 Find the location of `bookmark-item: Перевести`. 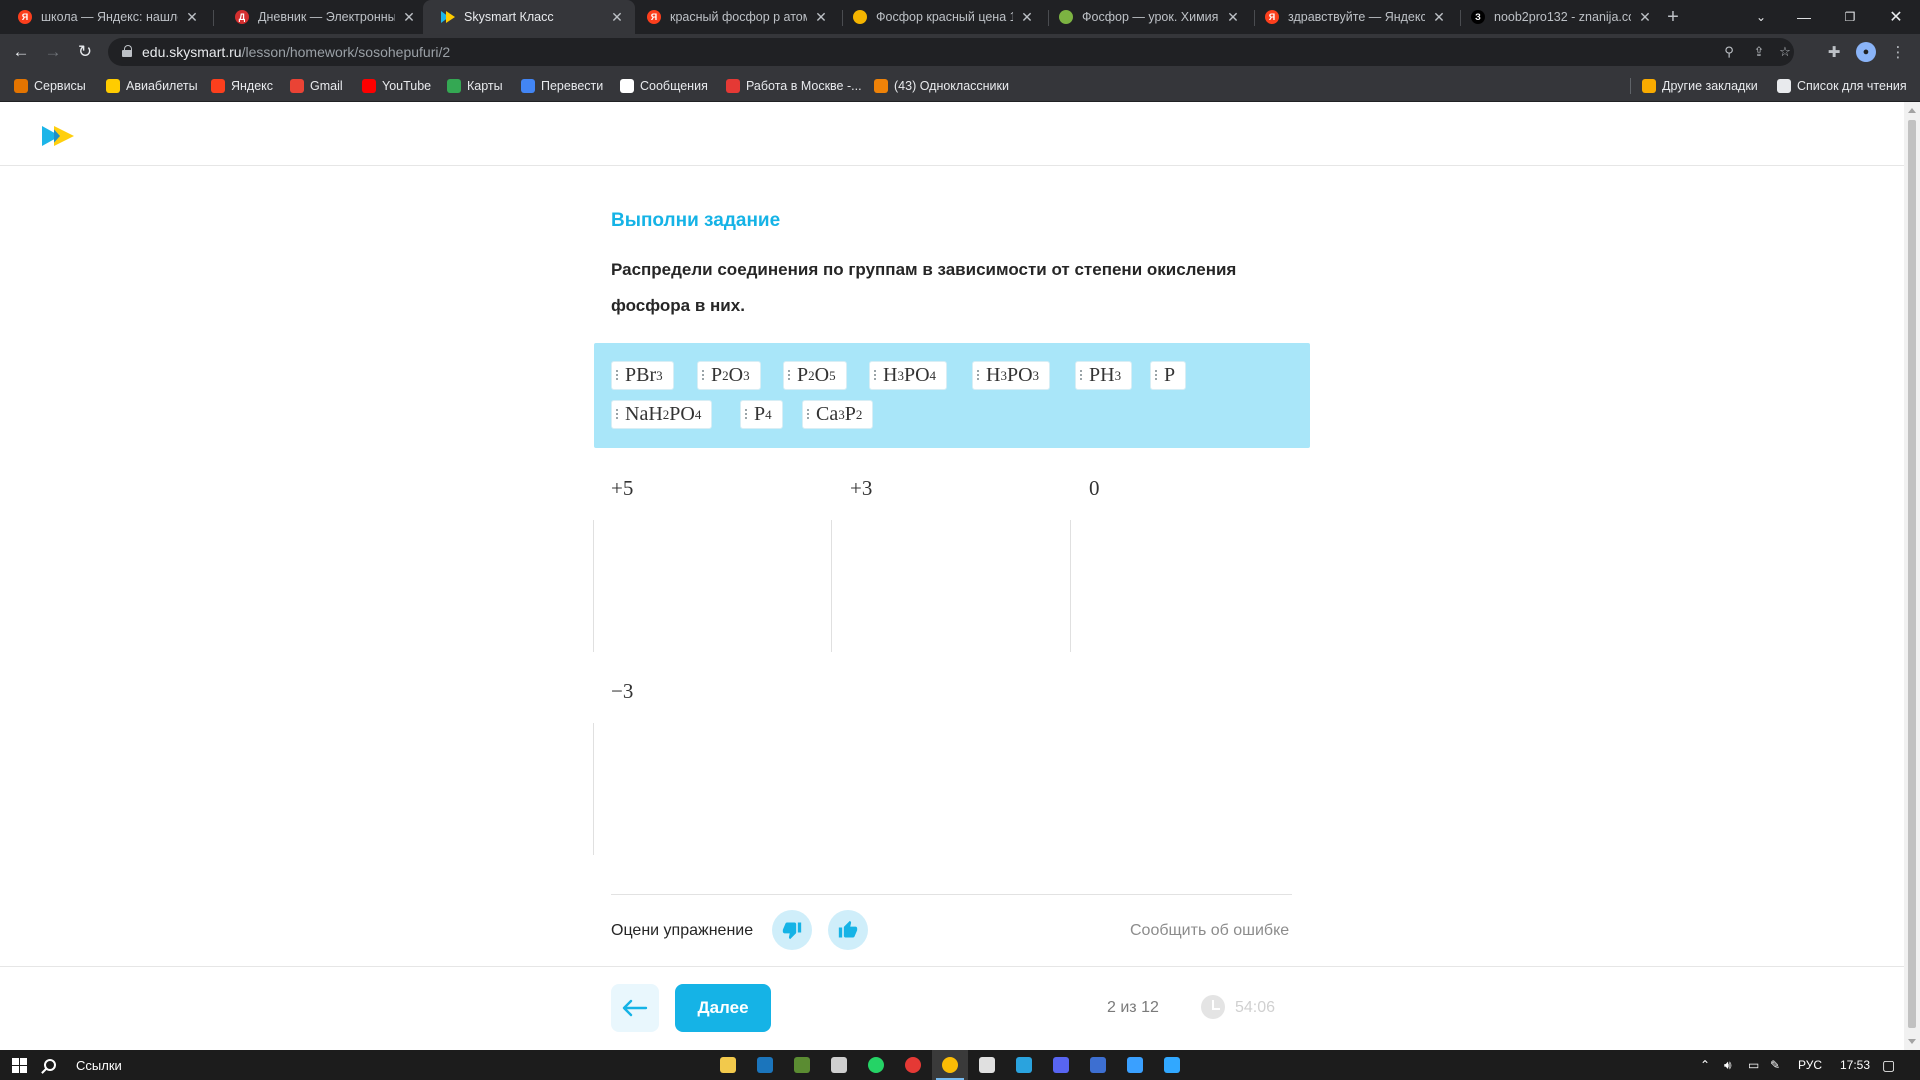

bookmark-item: Перевести is located at coordinates (562, 86).